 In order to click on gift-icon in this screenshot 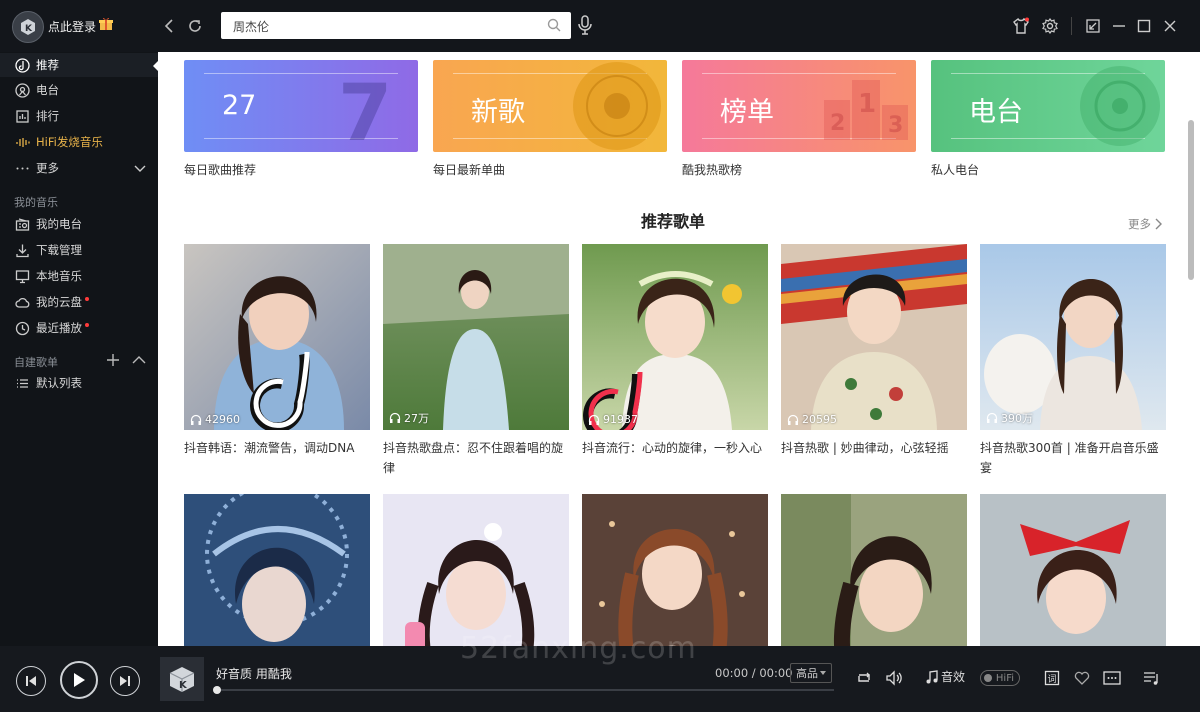, I will do `click(106, 24)`.